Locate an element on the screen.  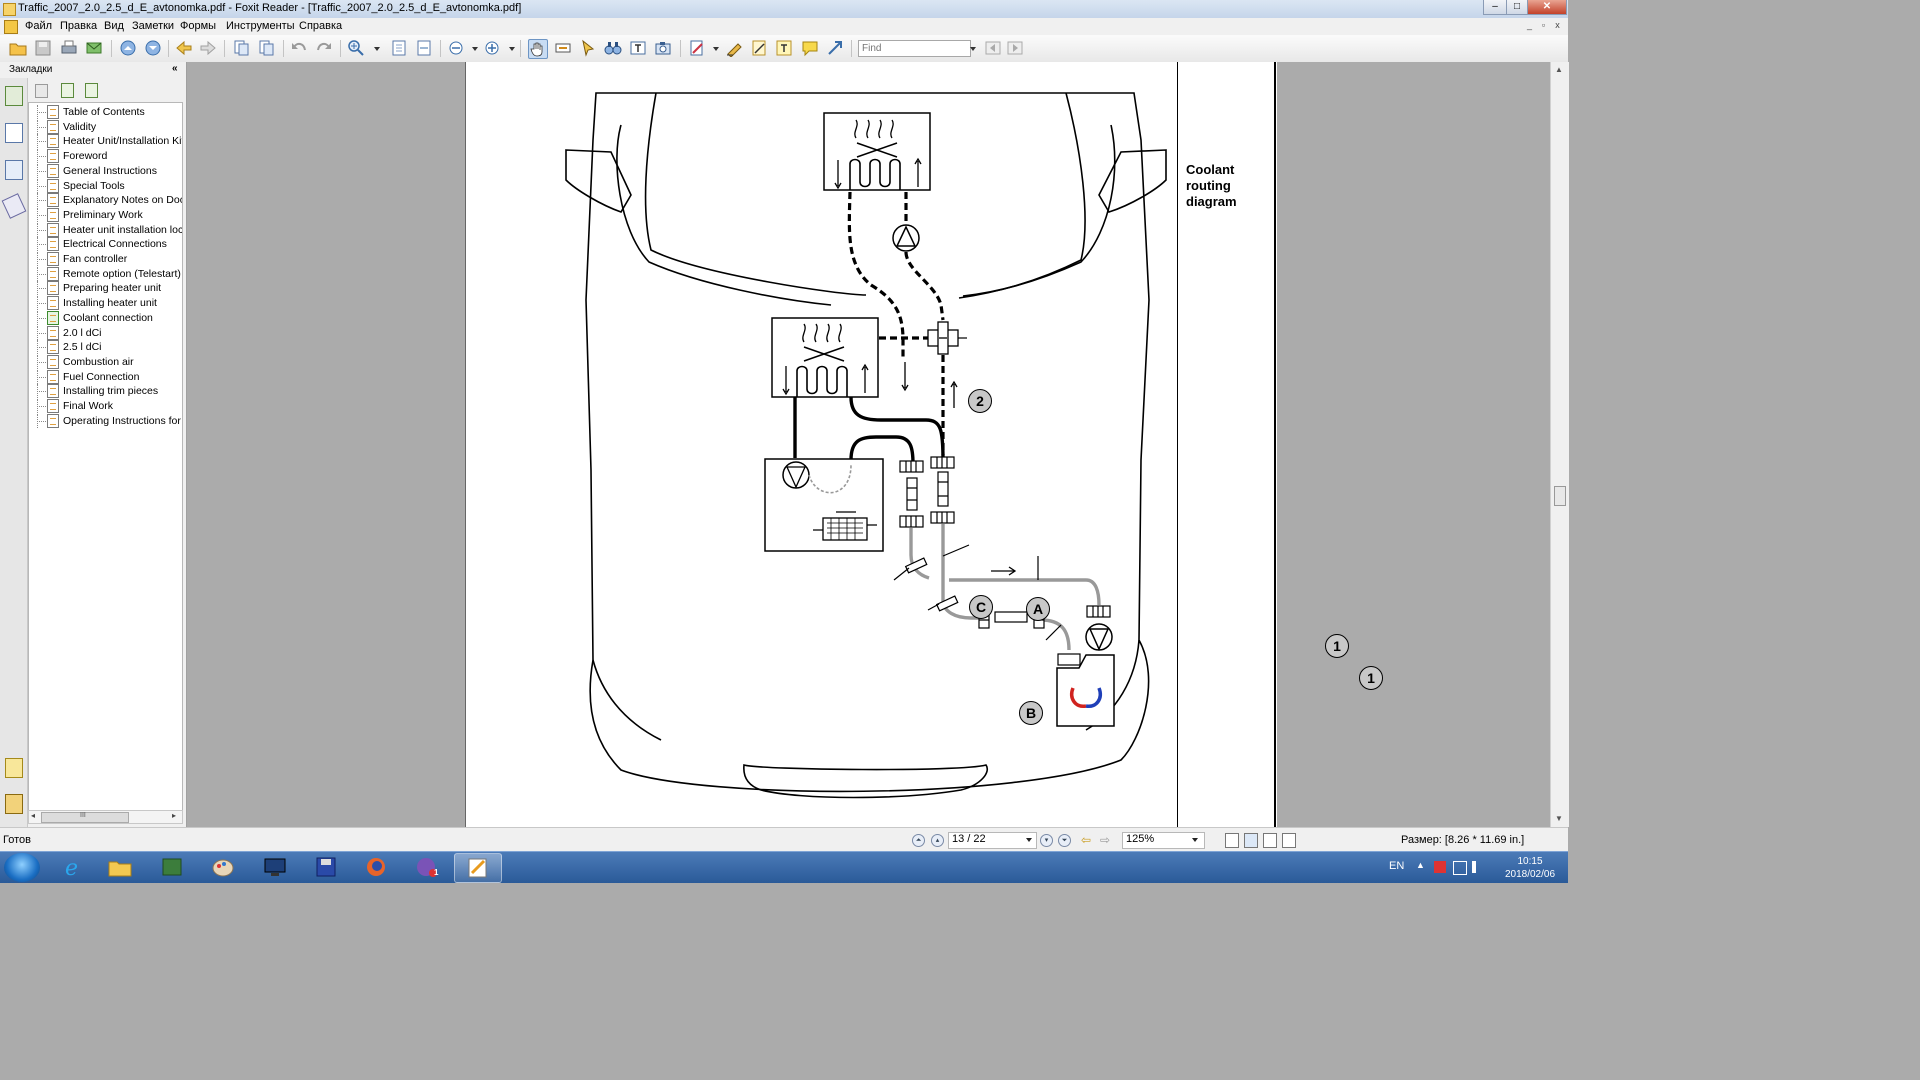
hand-tool-icon is located at coordinates (538, 49).